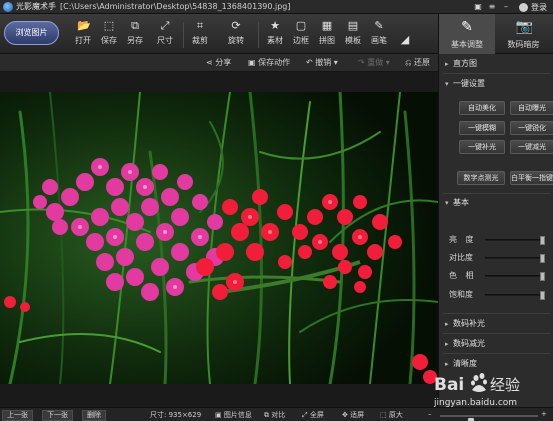 Image resolution: width=553 pixels, height=421 pixels. What do you see at coordinates (544, 414) in the screenshot?
I see `zoom-in-button: +` at bounding box center [544, 414].